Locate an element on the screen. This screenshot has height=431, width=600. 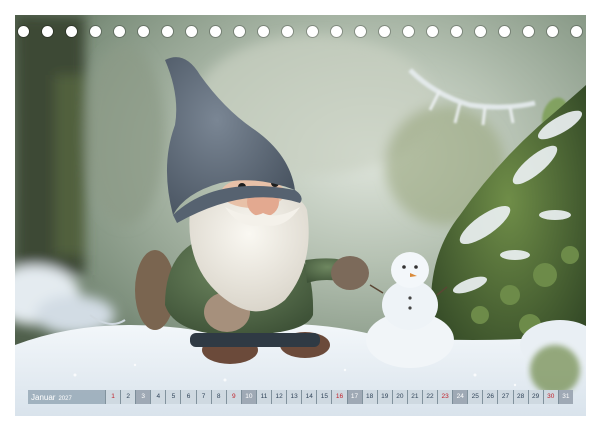
day-cell: 26 is located at coordinates (490, 397).